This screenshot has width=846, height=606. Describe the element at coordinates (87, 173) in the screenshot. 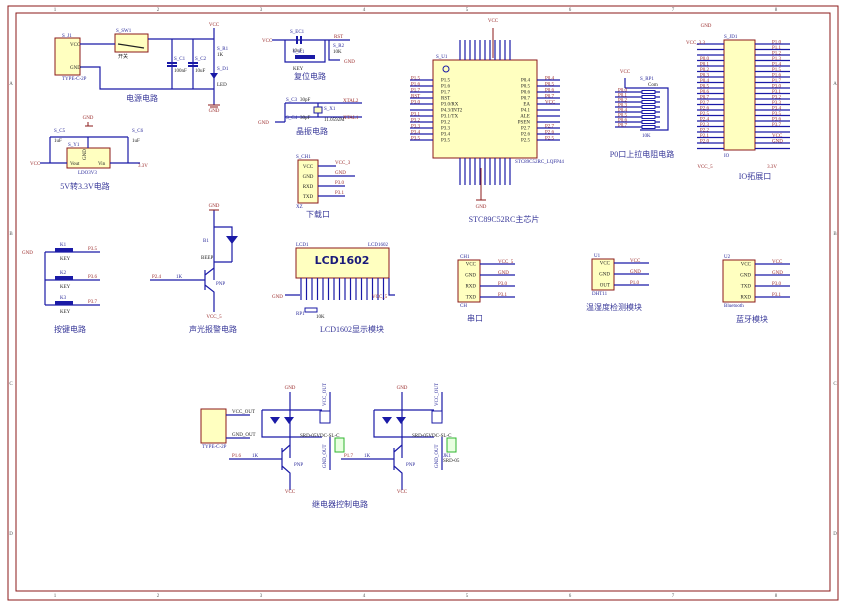

I see `label: LDO3V3` at that location.